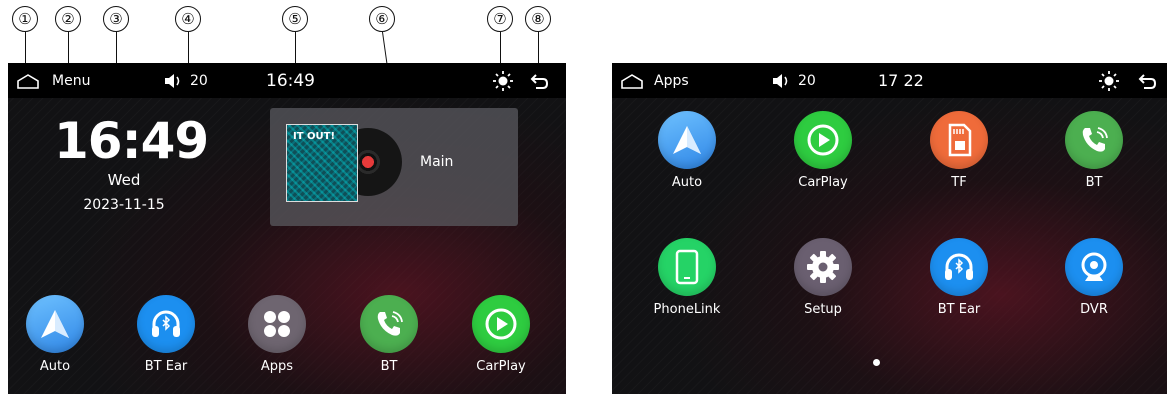  Describe the element at coordinates (389, 366) in the screenshot. I see `dock-label: BT` at that location.